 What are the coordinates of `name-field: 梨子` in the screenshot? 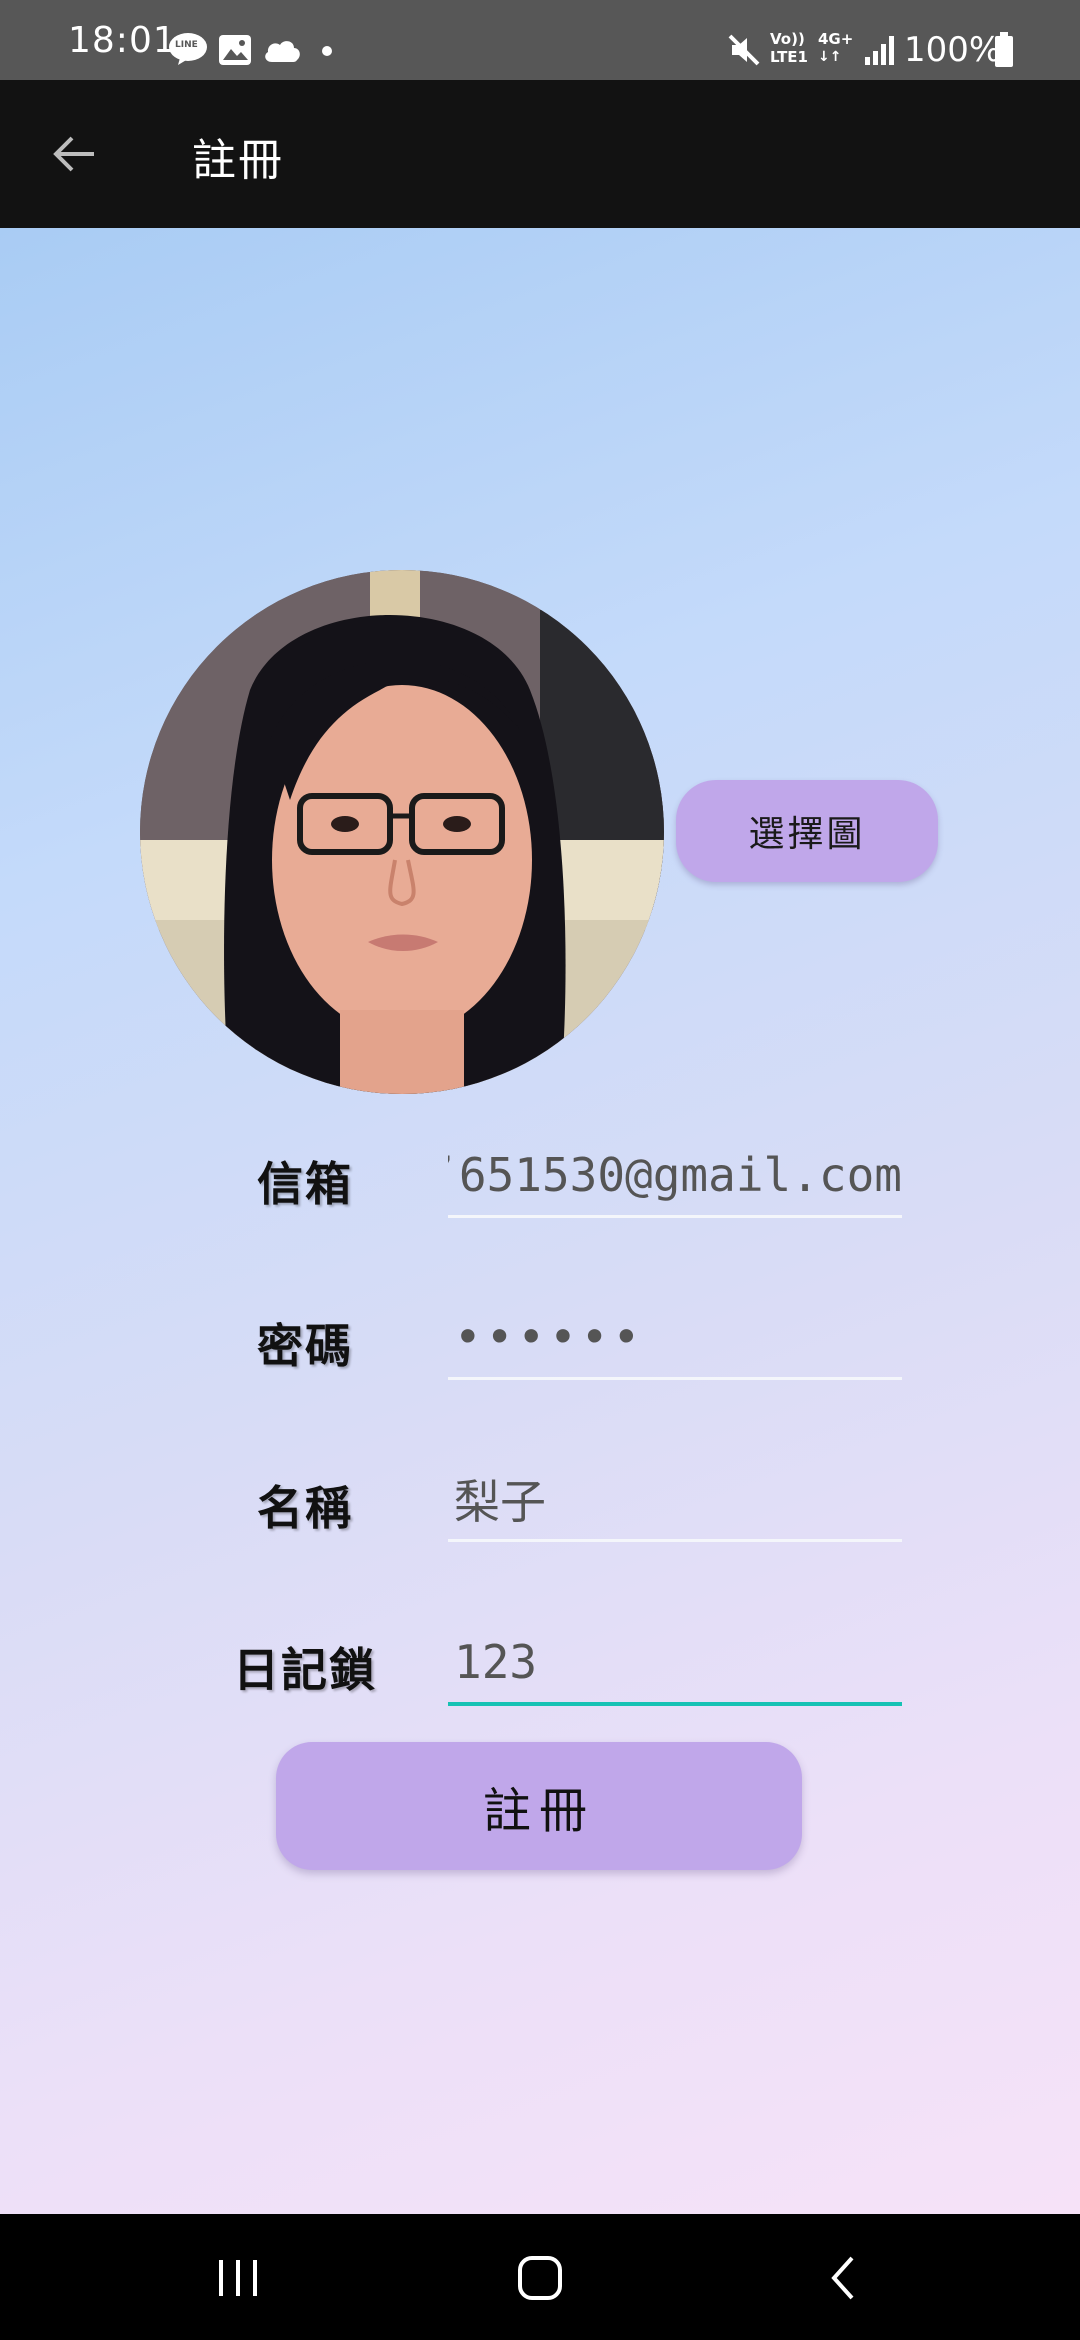 It's located at (675, 1500).